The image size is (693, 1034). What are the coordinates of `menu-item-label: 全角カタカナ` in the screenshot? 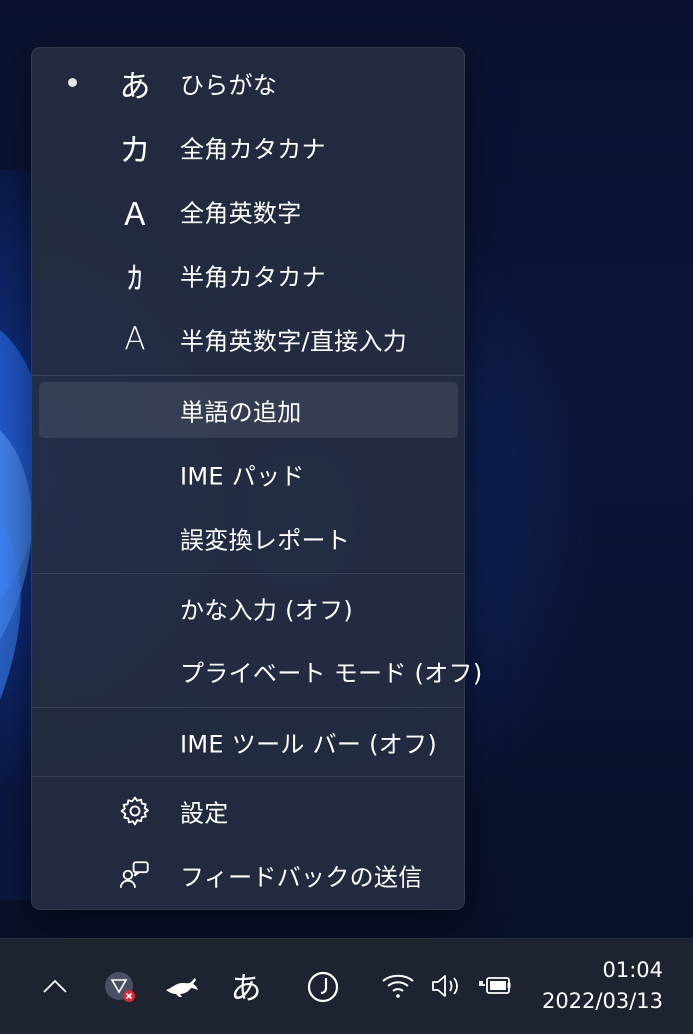 It's located at (253, 149).